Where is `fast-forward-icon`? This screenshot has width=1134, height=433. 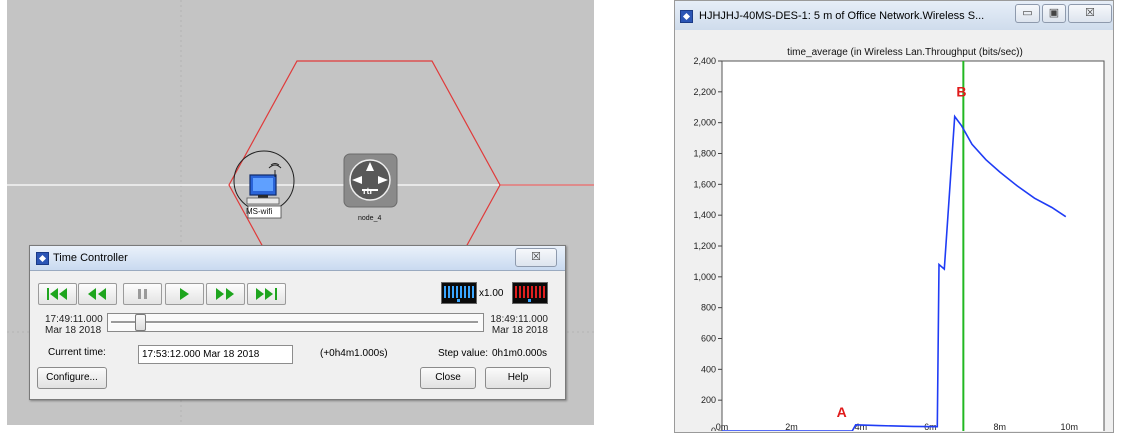 fast-forward-icon is located at coordinates (225, 294).